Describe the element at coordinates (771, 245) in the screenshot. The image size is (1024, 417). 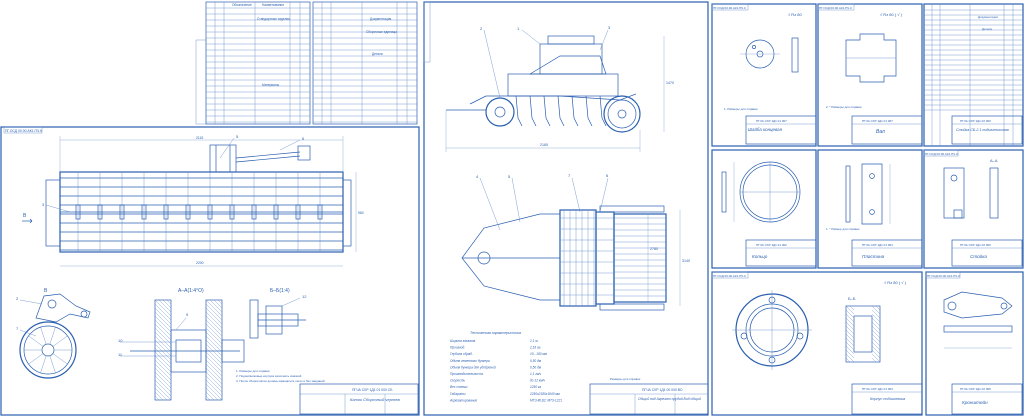
I see `kolco-code: ПГЧА СХР 1Д1 01 002` at that location.